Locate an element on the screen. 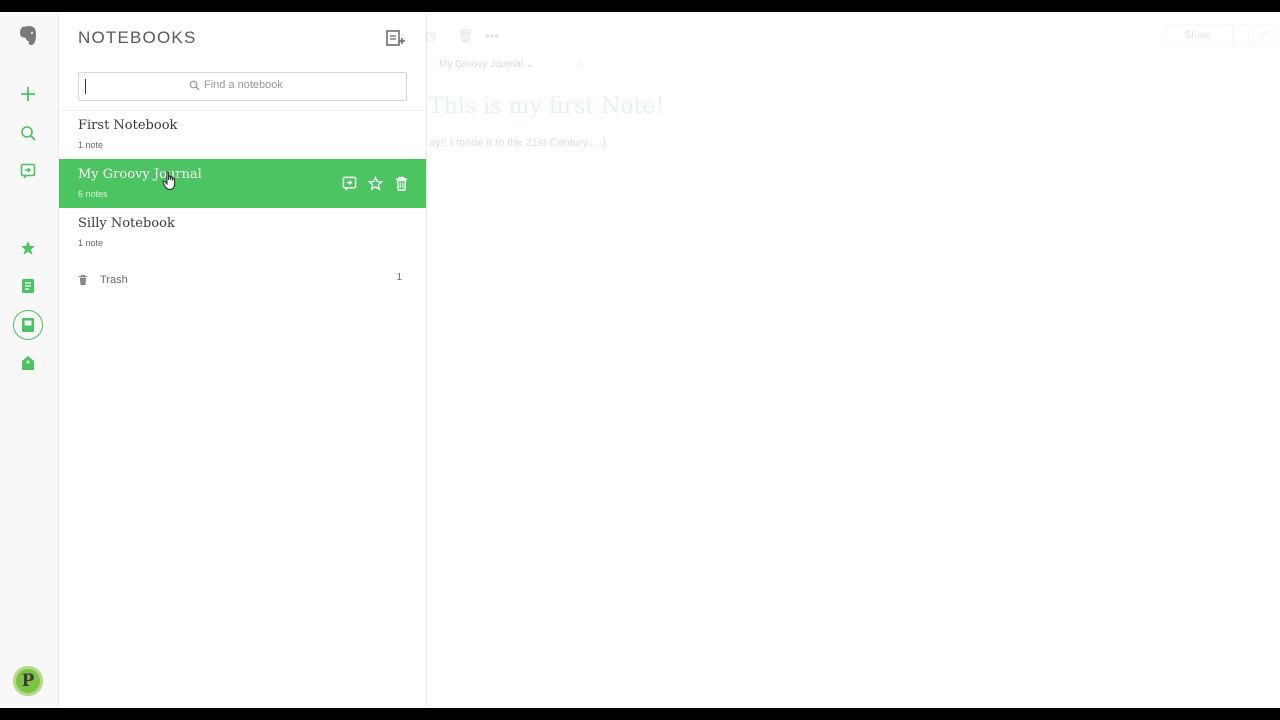  avatar-letter: P is located at coordinates (28, 681).